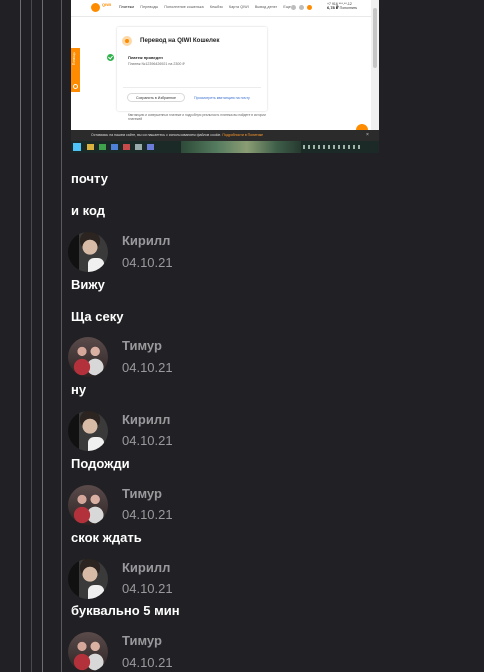 The image size is (484, 672). Describe the element at coordinates (150, 147) in the screenshot. I see `discord-icon` at that location.